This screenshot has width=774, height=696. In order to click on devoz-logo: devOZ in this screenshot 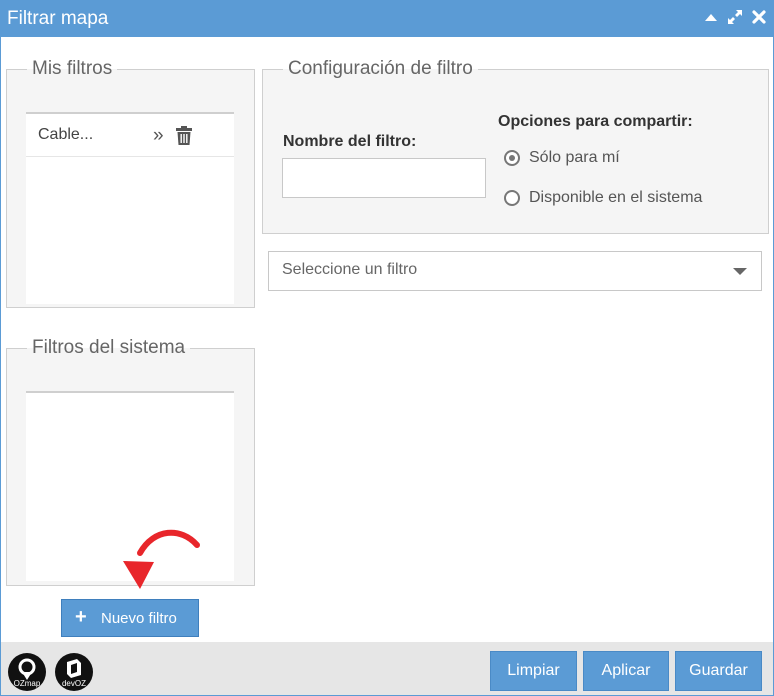, I will do `click(74, 672)`.